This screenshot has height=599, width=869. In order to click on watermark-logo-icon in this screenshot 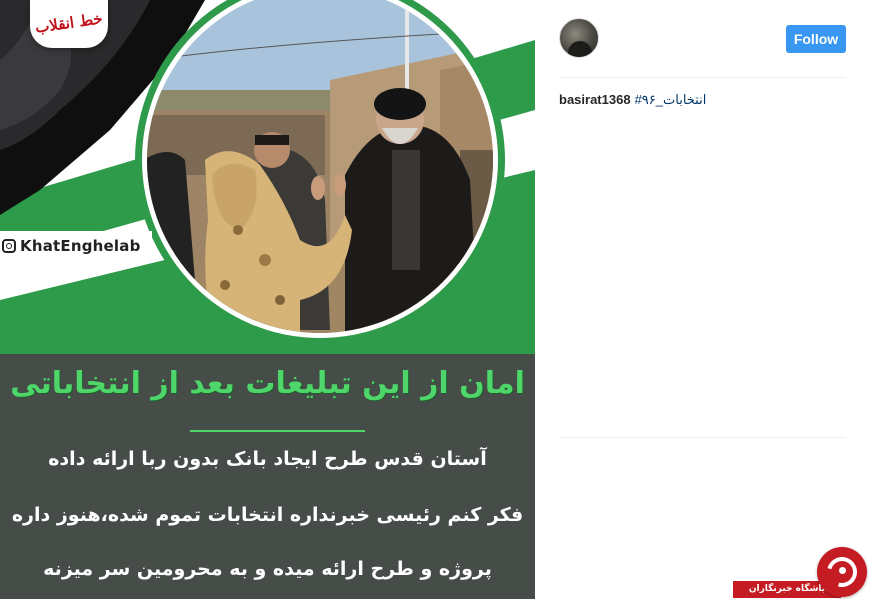, I will do `click(842, 572)`.